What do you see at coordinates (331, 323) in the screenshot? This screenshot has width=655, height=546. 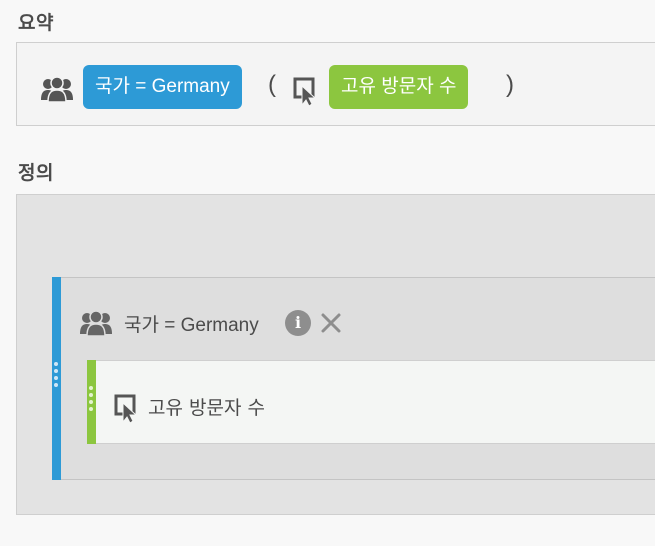 I see `close-icon` at bounding box center [331, 323].